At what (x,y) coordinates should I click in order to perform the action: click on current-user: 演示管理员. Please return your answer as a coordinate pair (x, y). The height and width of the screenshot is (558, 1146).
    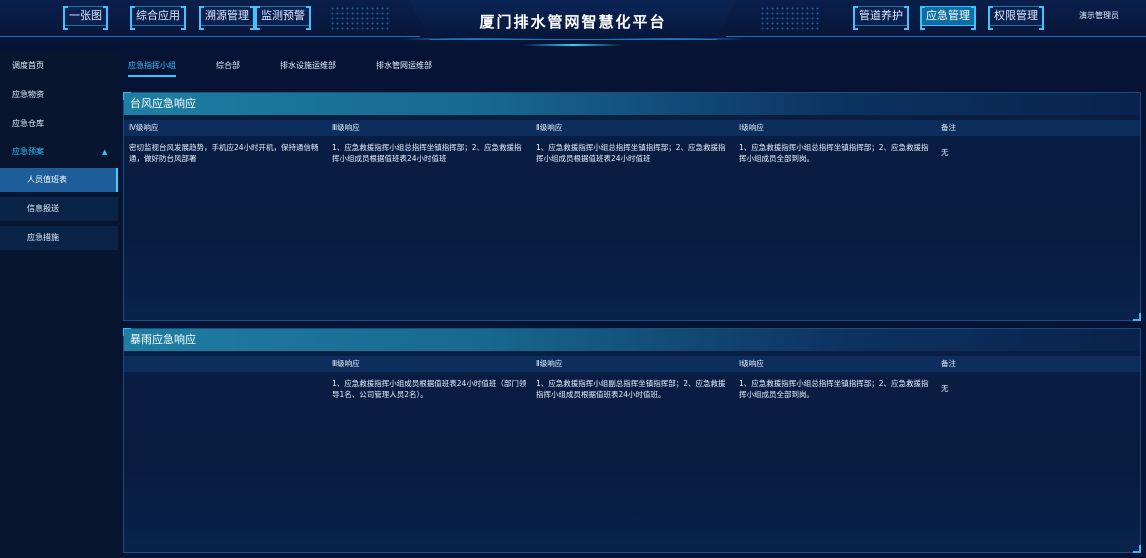
    Looking at the image, I should click on (1099, 15).